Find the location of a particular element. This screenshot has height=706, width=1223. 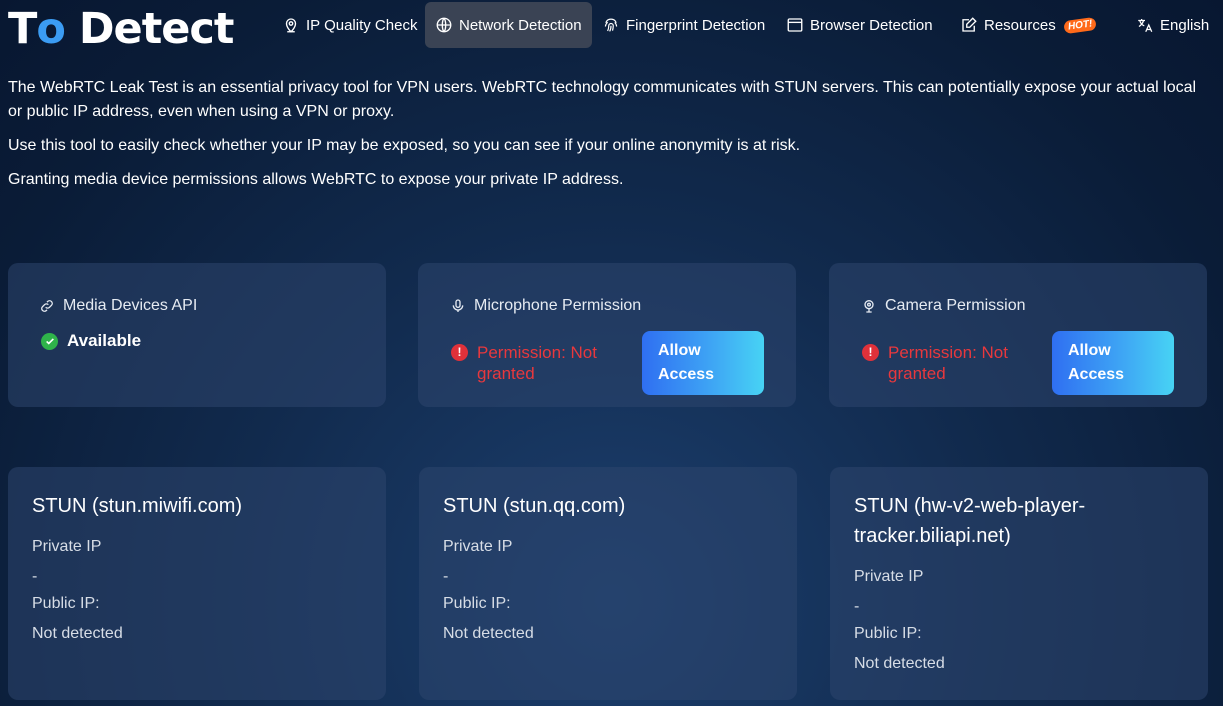

microphone-icon is located at coordinates (458, 305).